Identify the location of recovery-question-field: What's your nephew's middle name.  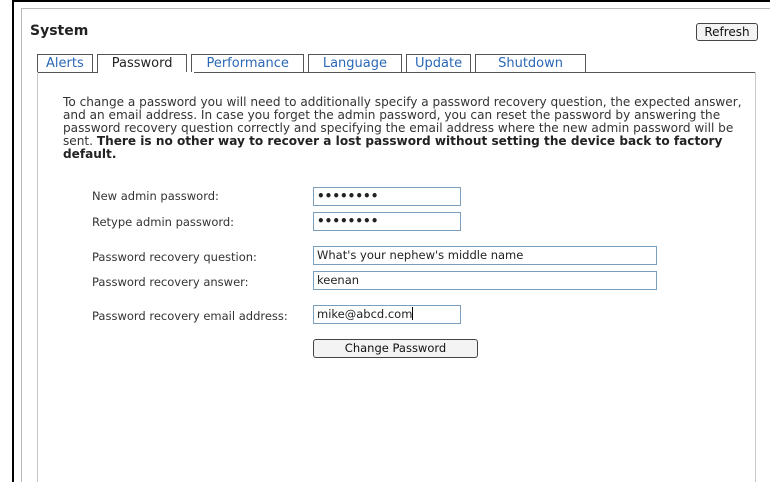
(485, 255).